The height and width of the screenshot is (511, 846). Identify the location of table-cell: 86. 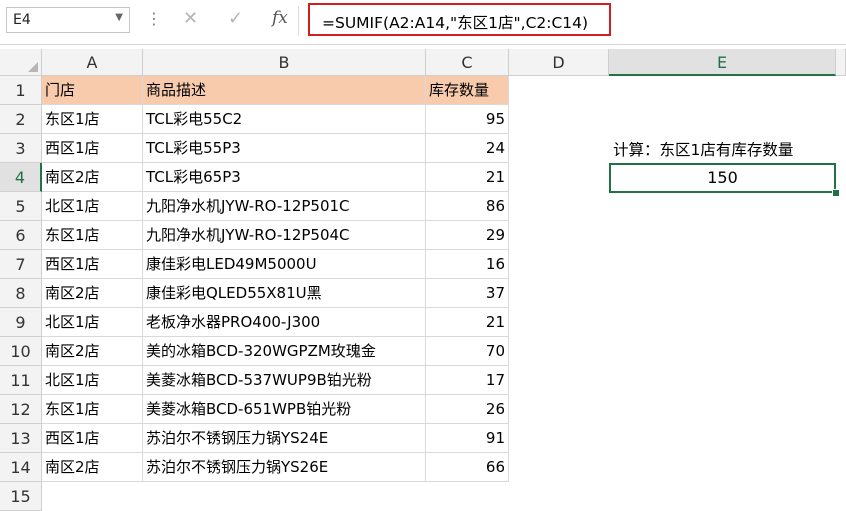
(467, 206).